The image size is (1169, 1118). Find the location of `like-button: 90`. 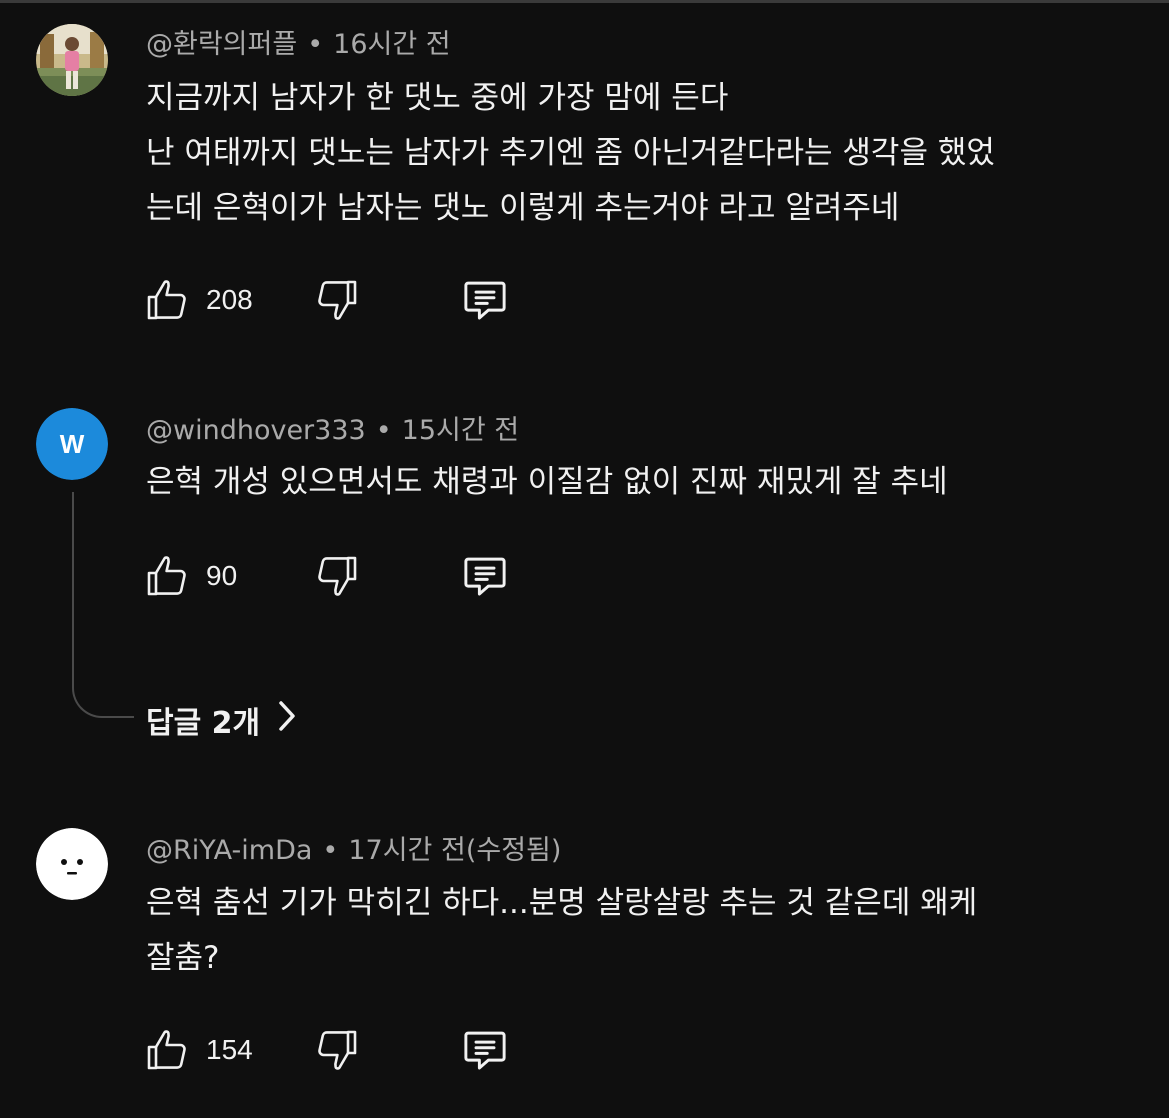

like-button: 90 is located at coordinates (190, 576).